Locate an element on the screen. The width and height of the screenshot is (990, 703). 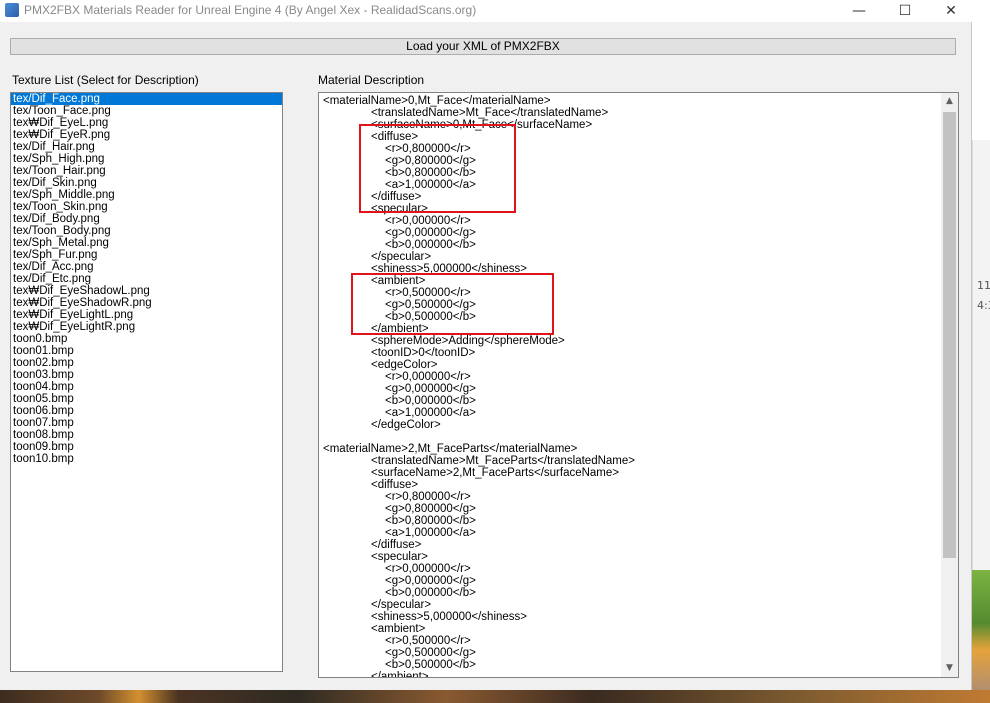
texture-list-item: tex/Sph_High.png is located at coordinates (146, 159).